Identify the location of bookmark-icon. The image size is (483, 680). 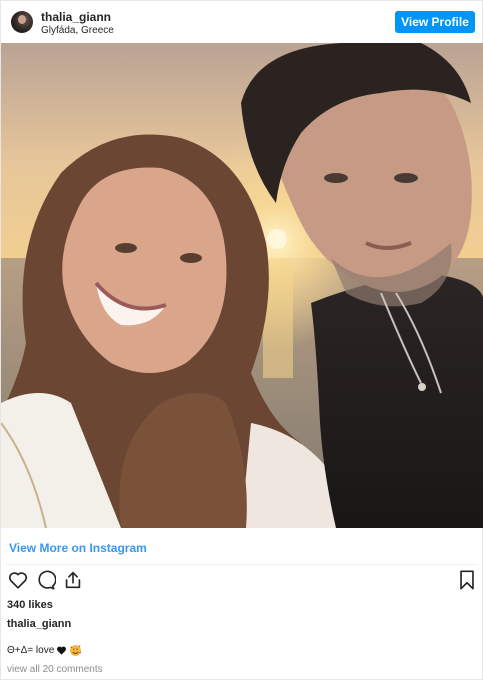
(467, 580).